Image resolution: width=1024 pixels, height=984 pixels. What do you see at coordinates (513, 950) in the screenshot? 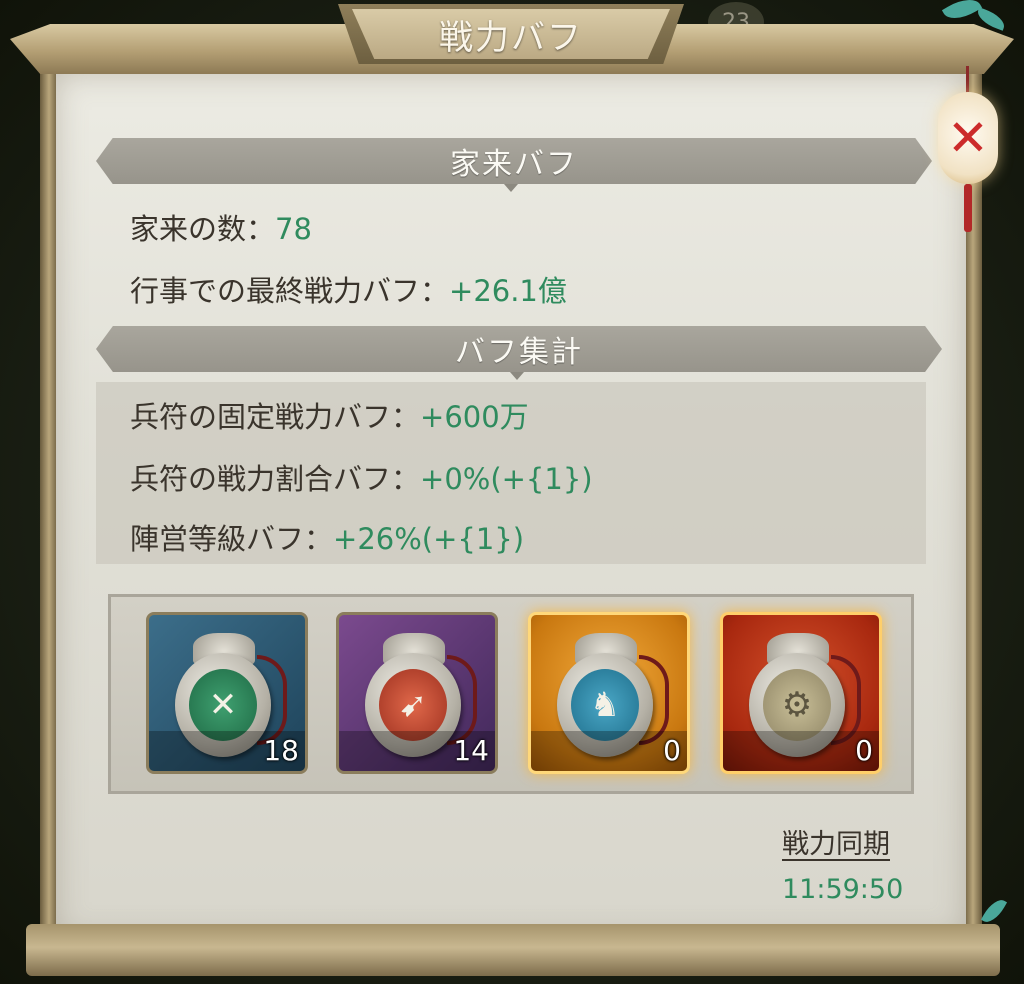
I see `scroll-bottom-rod` at bounding box center [513, 950].